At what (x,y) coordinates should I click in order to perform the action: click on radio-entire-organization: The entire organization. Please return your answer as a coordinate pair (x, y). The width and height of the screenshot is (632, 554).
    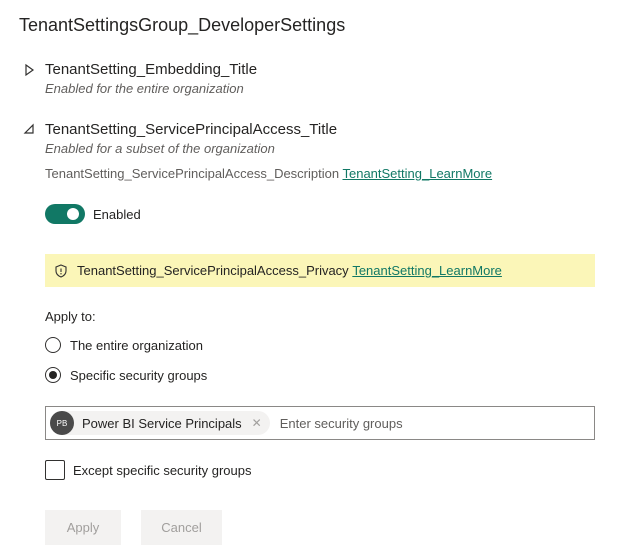
    Looking at the image, I should click on (124, 345).